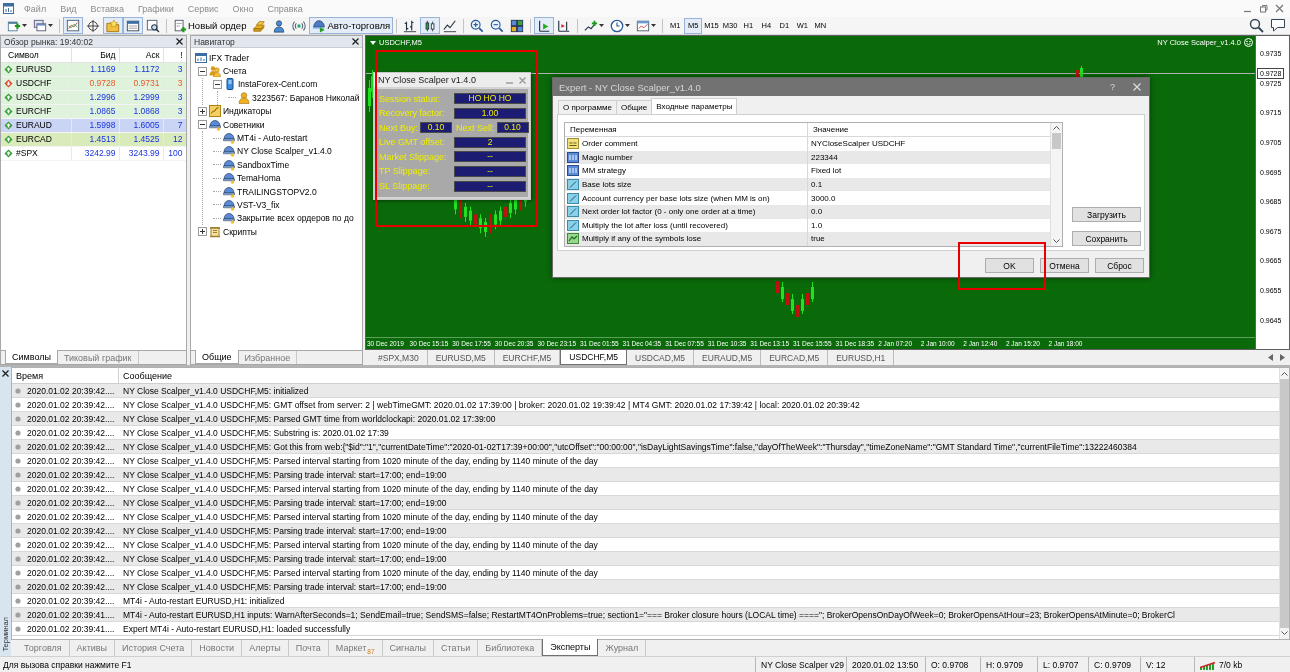  I want to click on triangle-left-icon, so click(1270, 357).